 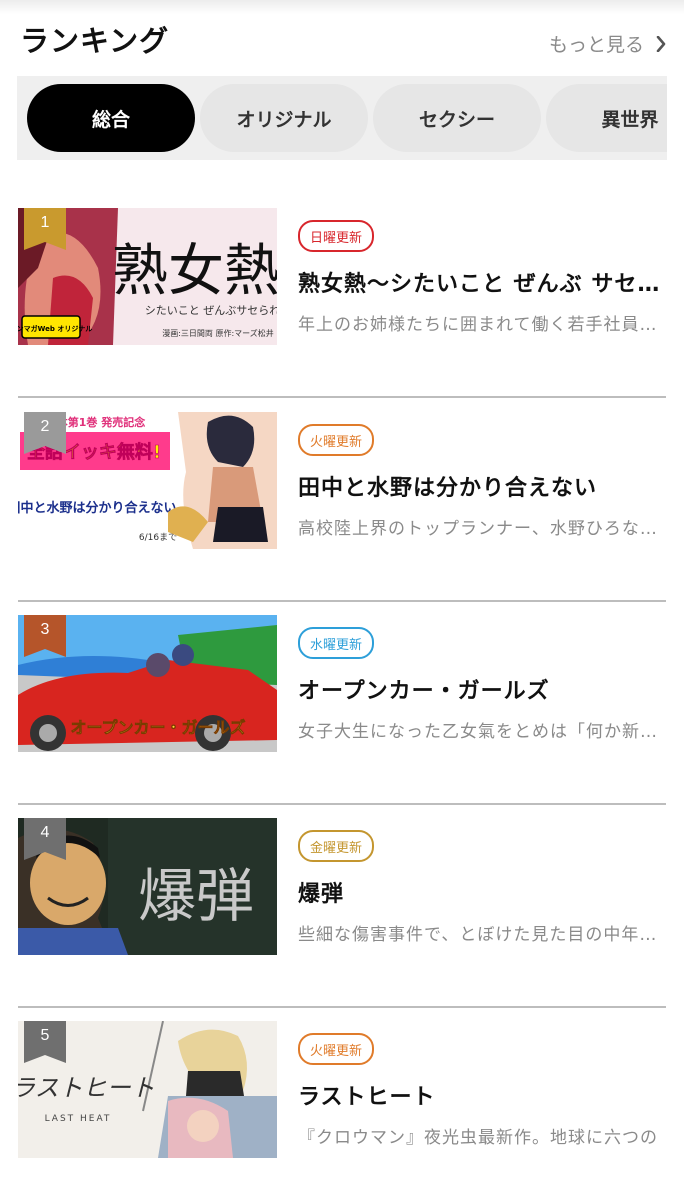 I want to click on rank-badge: 5, so click(x=45, y=1042).